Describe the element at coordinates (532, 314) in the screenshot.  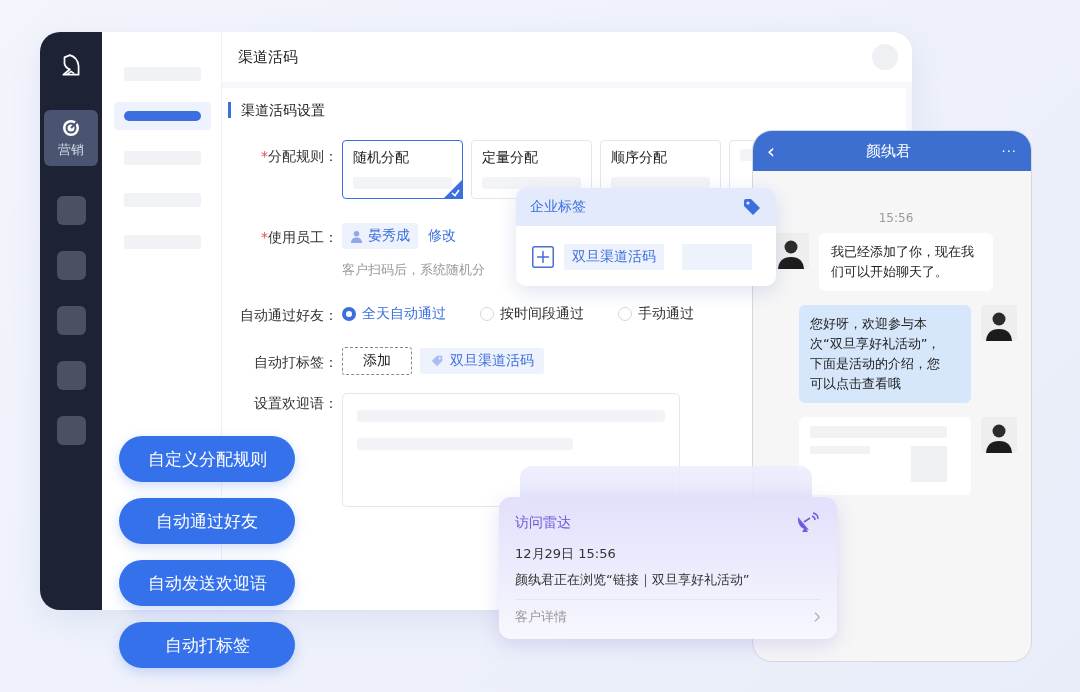
I see `radio-option: 按时间段通过` at that location.